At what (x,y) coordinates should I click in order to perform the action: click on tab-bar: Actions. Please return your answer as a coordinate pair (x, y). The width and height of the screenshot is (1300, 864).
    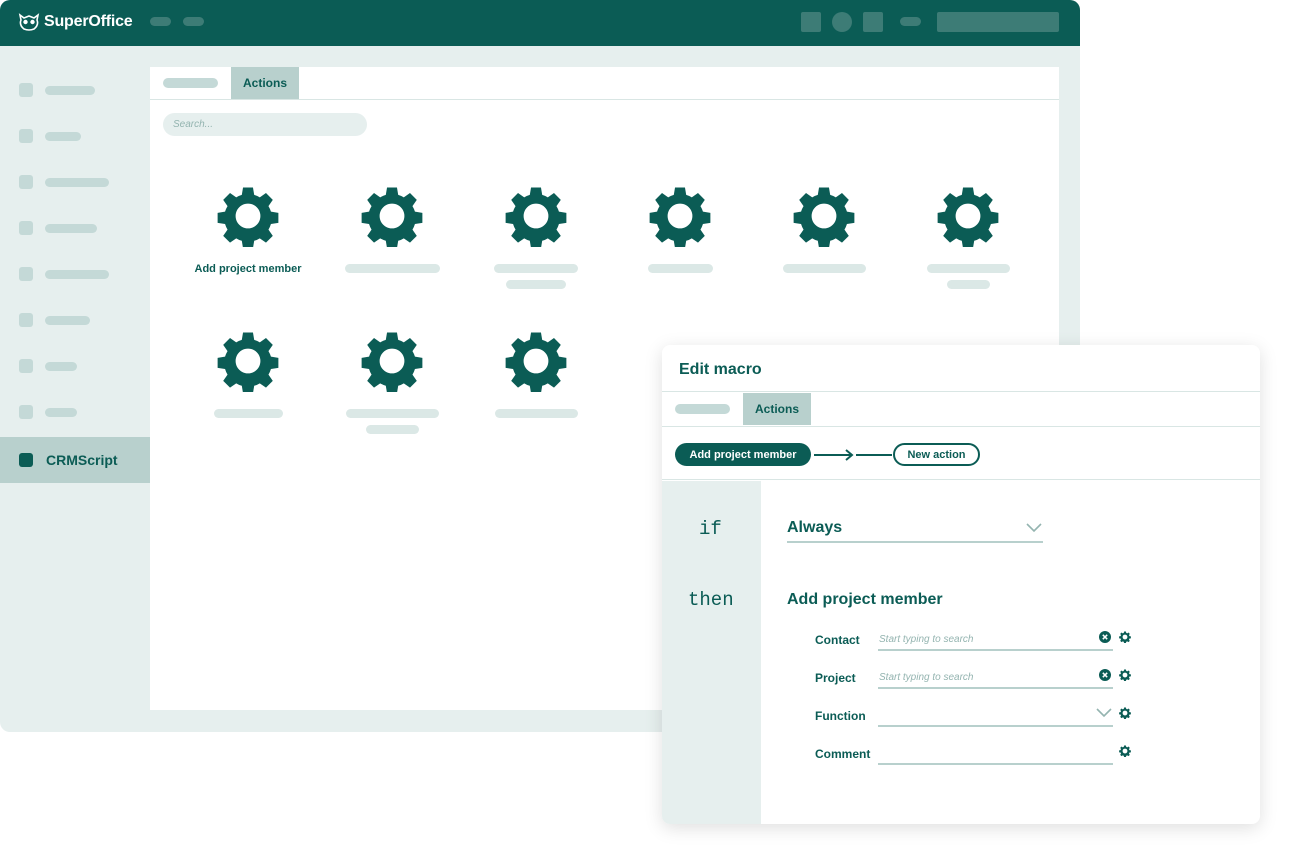
    Looking at the image, I should click on (604, 83).